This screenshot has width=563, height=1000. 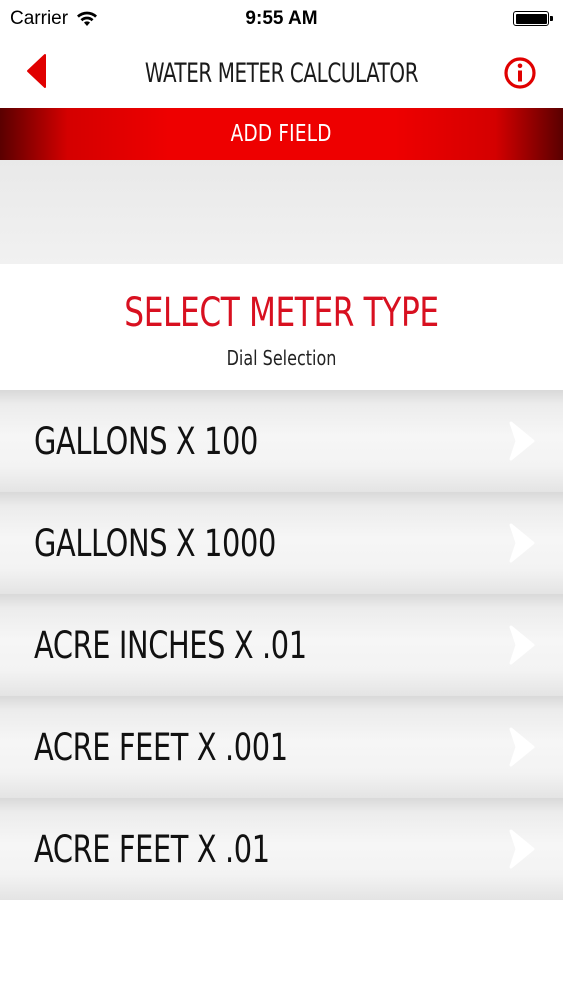 I want to click on list-item-label: ACRE FEET X .01, so click(x=152, y=849).